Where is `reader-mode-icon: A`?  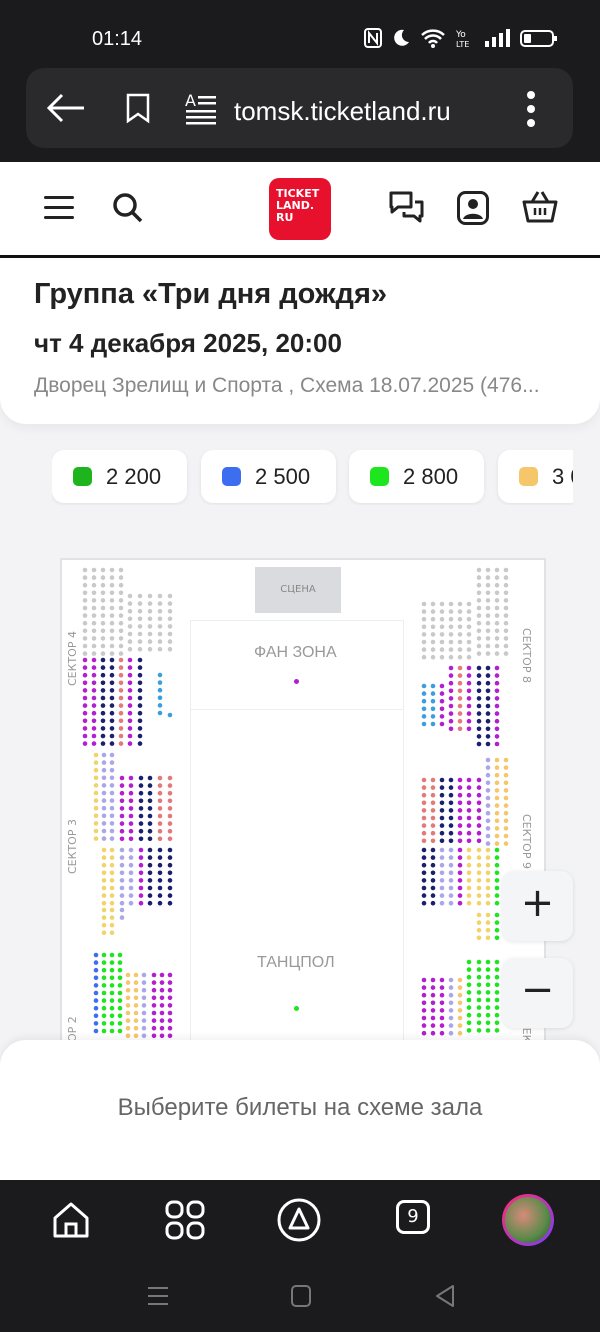
reader-mode-icon: A is located at coordinates (201, 108).